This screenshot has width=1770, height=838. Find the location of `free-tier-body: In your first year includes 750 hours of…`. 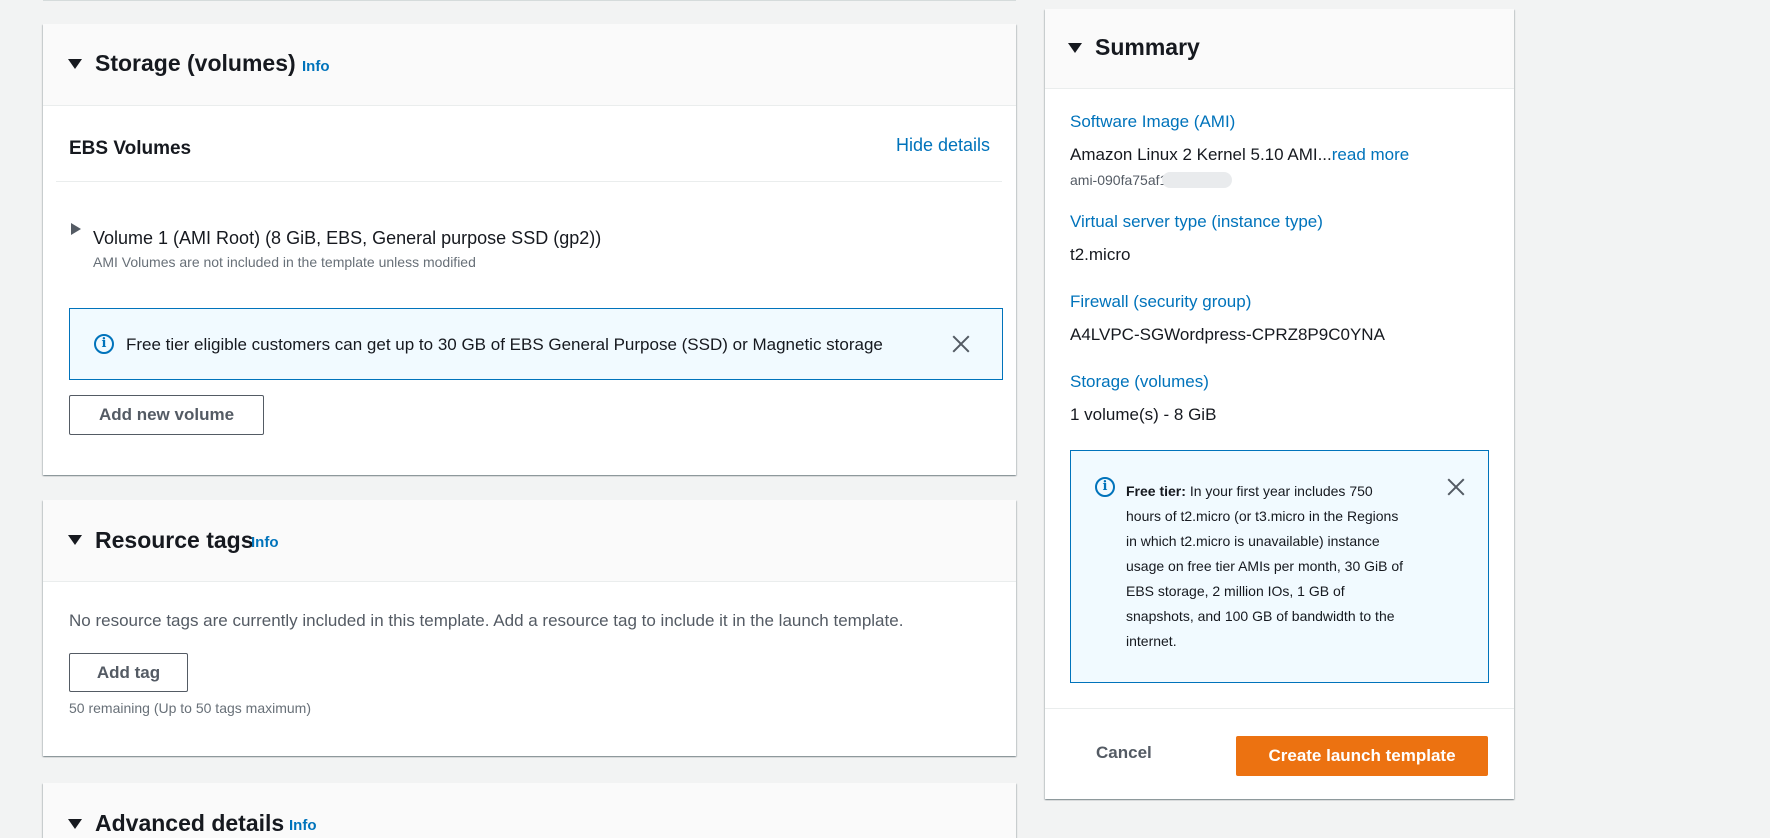

free-tier-body: In your first year includes 750 hours of… is located at coordinates (1265, 566).